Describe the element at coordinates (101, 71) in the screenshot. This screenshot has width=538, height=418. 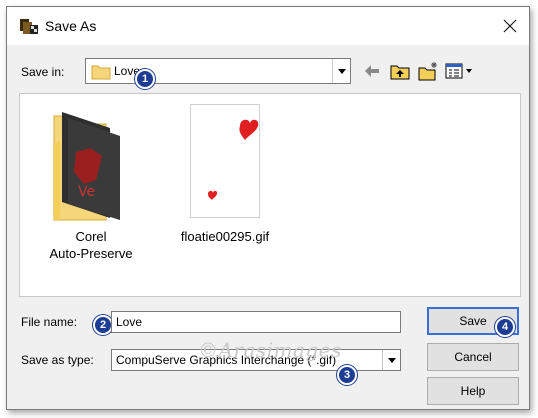
I see `folder-icon` at that location.